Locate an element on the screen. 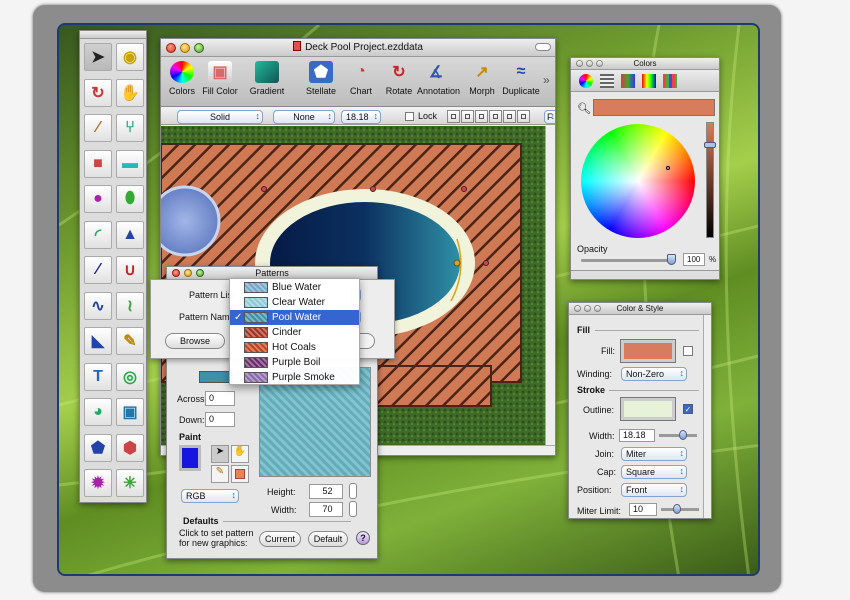  color-wheel is located at coordinates (638, 181).